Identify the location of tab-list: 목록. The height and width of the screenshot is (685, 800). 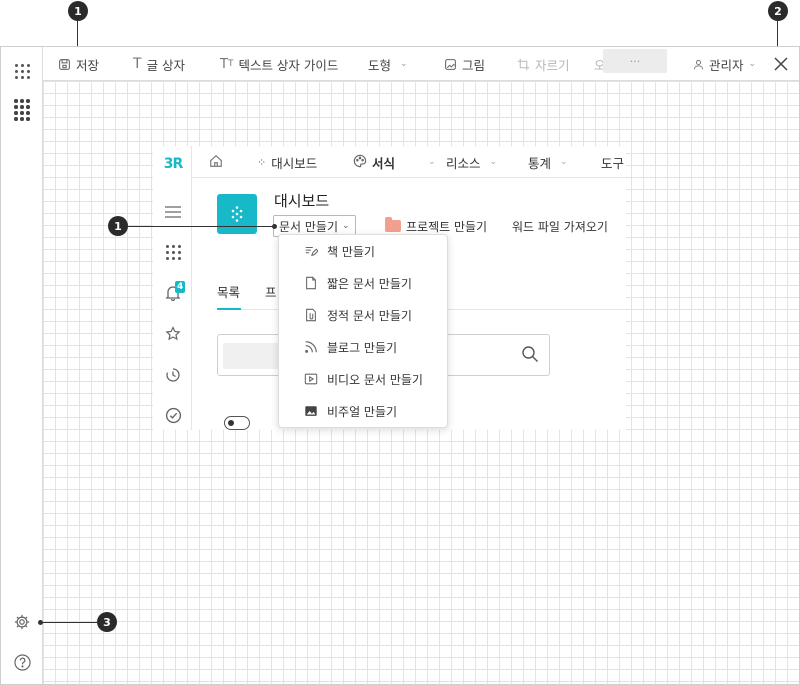
(228, 291).